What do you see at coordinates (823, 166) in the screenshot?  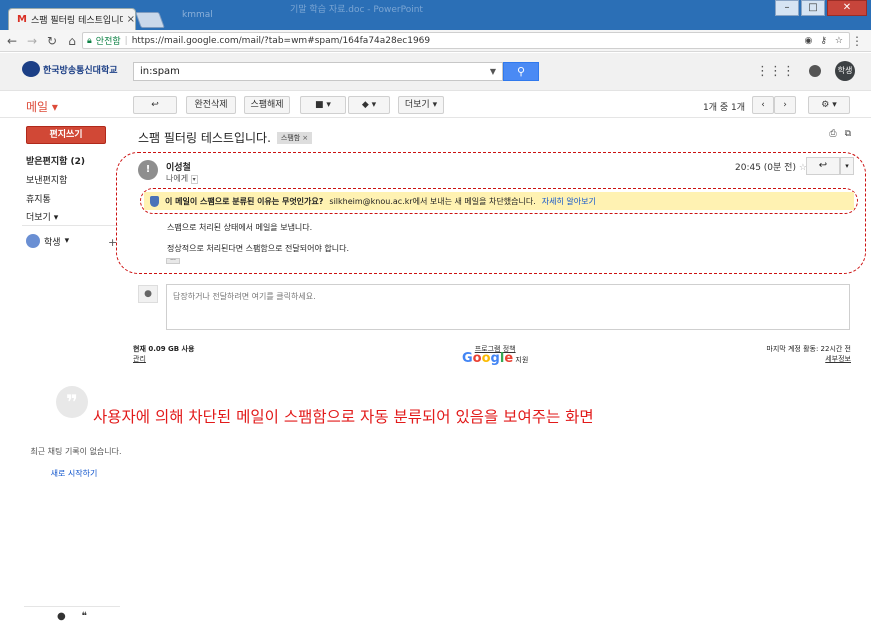 I see `reply-button: ↩` at bounding box center [823, 166].